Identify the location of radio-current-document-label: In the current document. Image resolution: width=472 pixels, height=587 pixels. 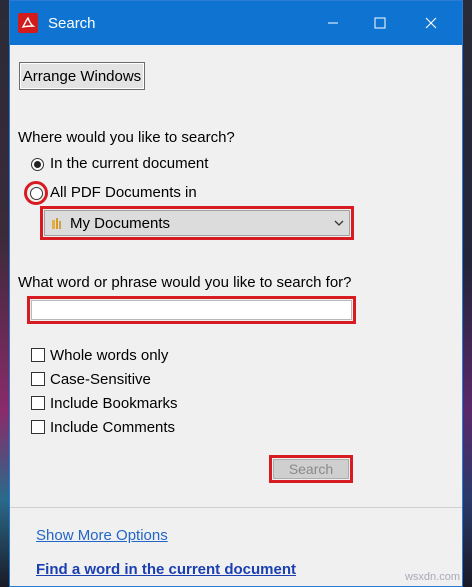
(129, 163).